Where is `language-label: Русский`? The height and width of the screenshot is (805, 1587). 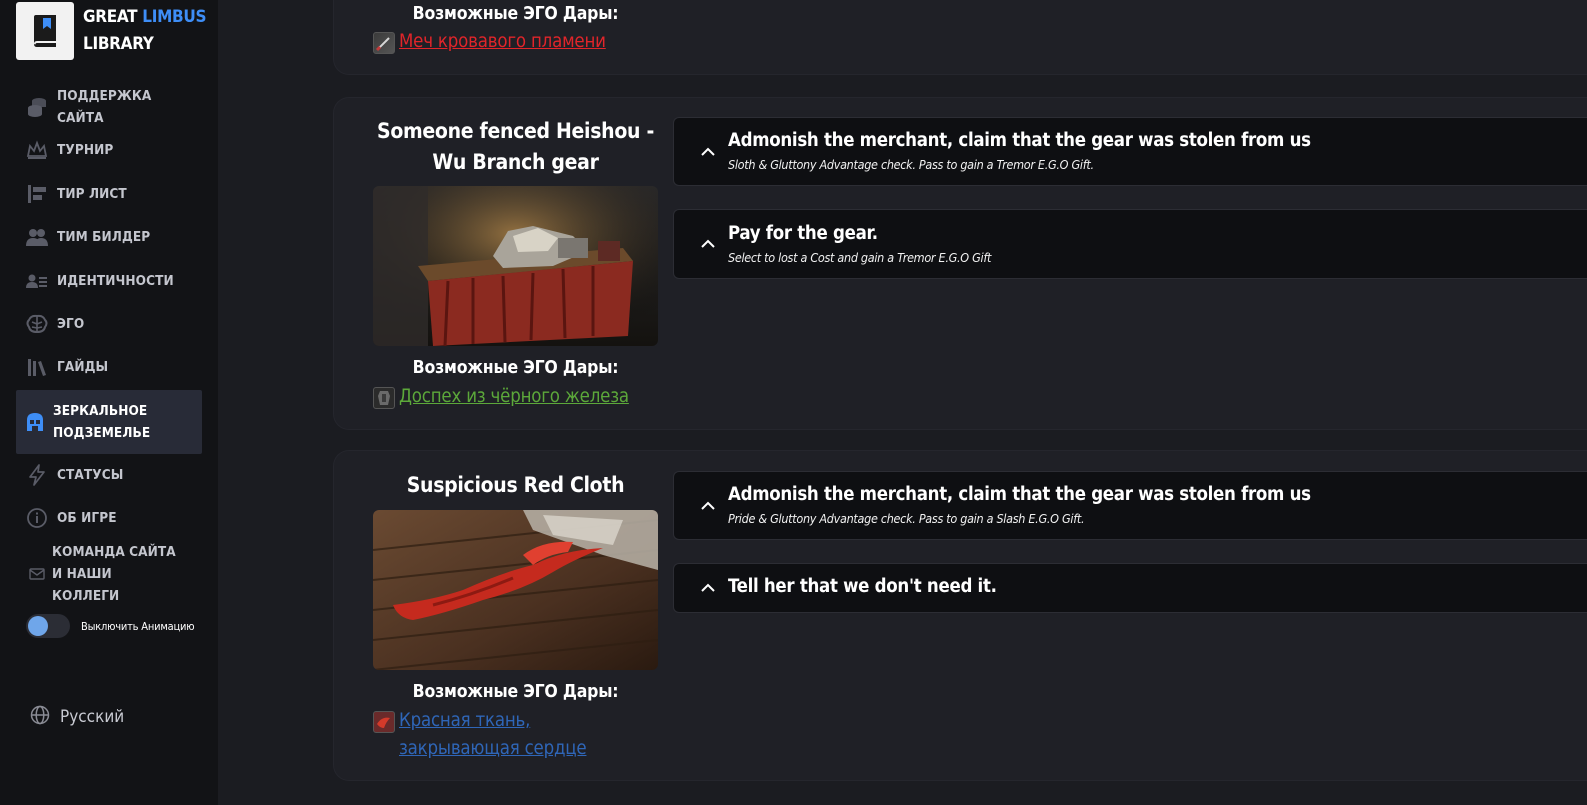 language-label: Русский is located at coordinates (92, 717).